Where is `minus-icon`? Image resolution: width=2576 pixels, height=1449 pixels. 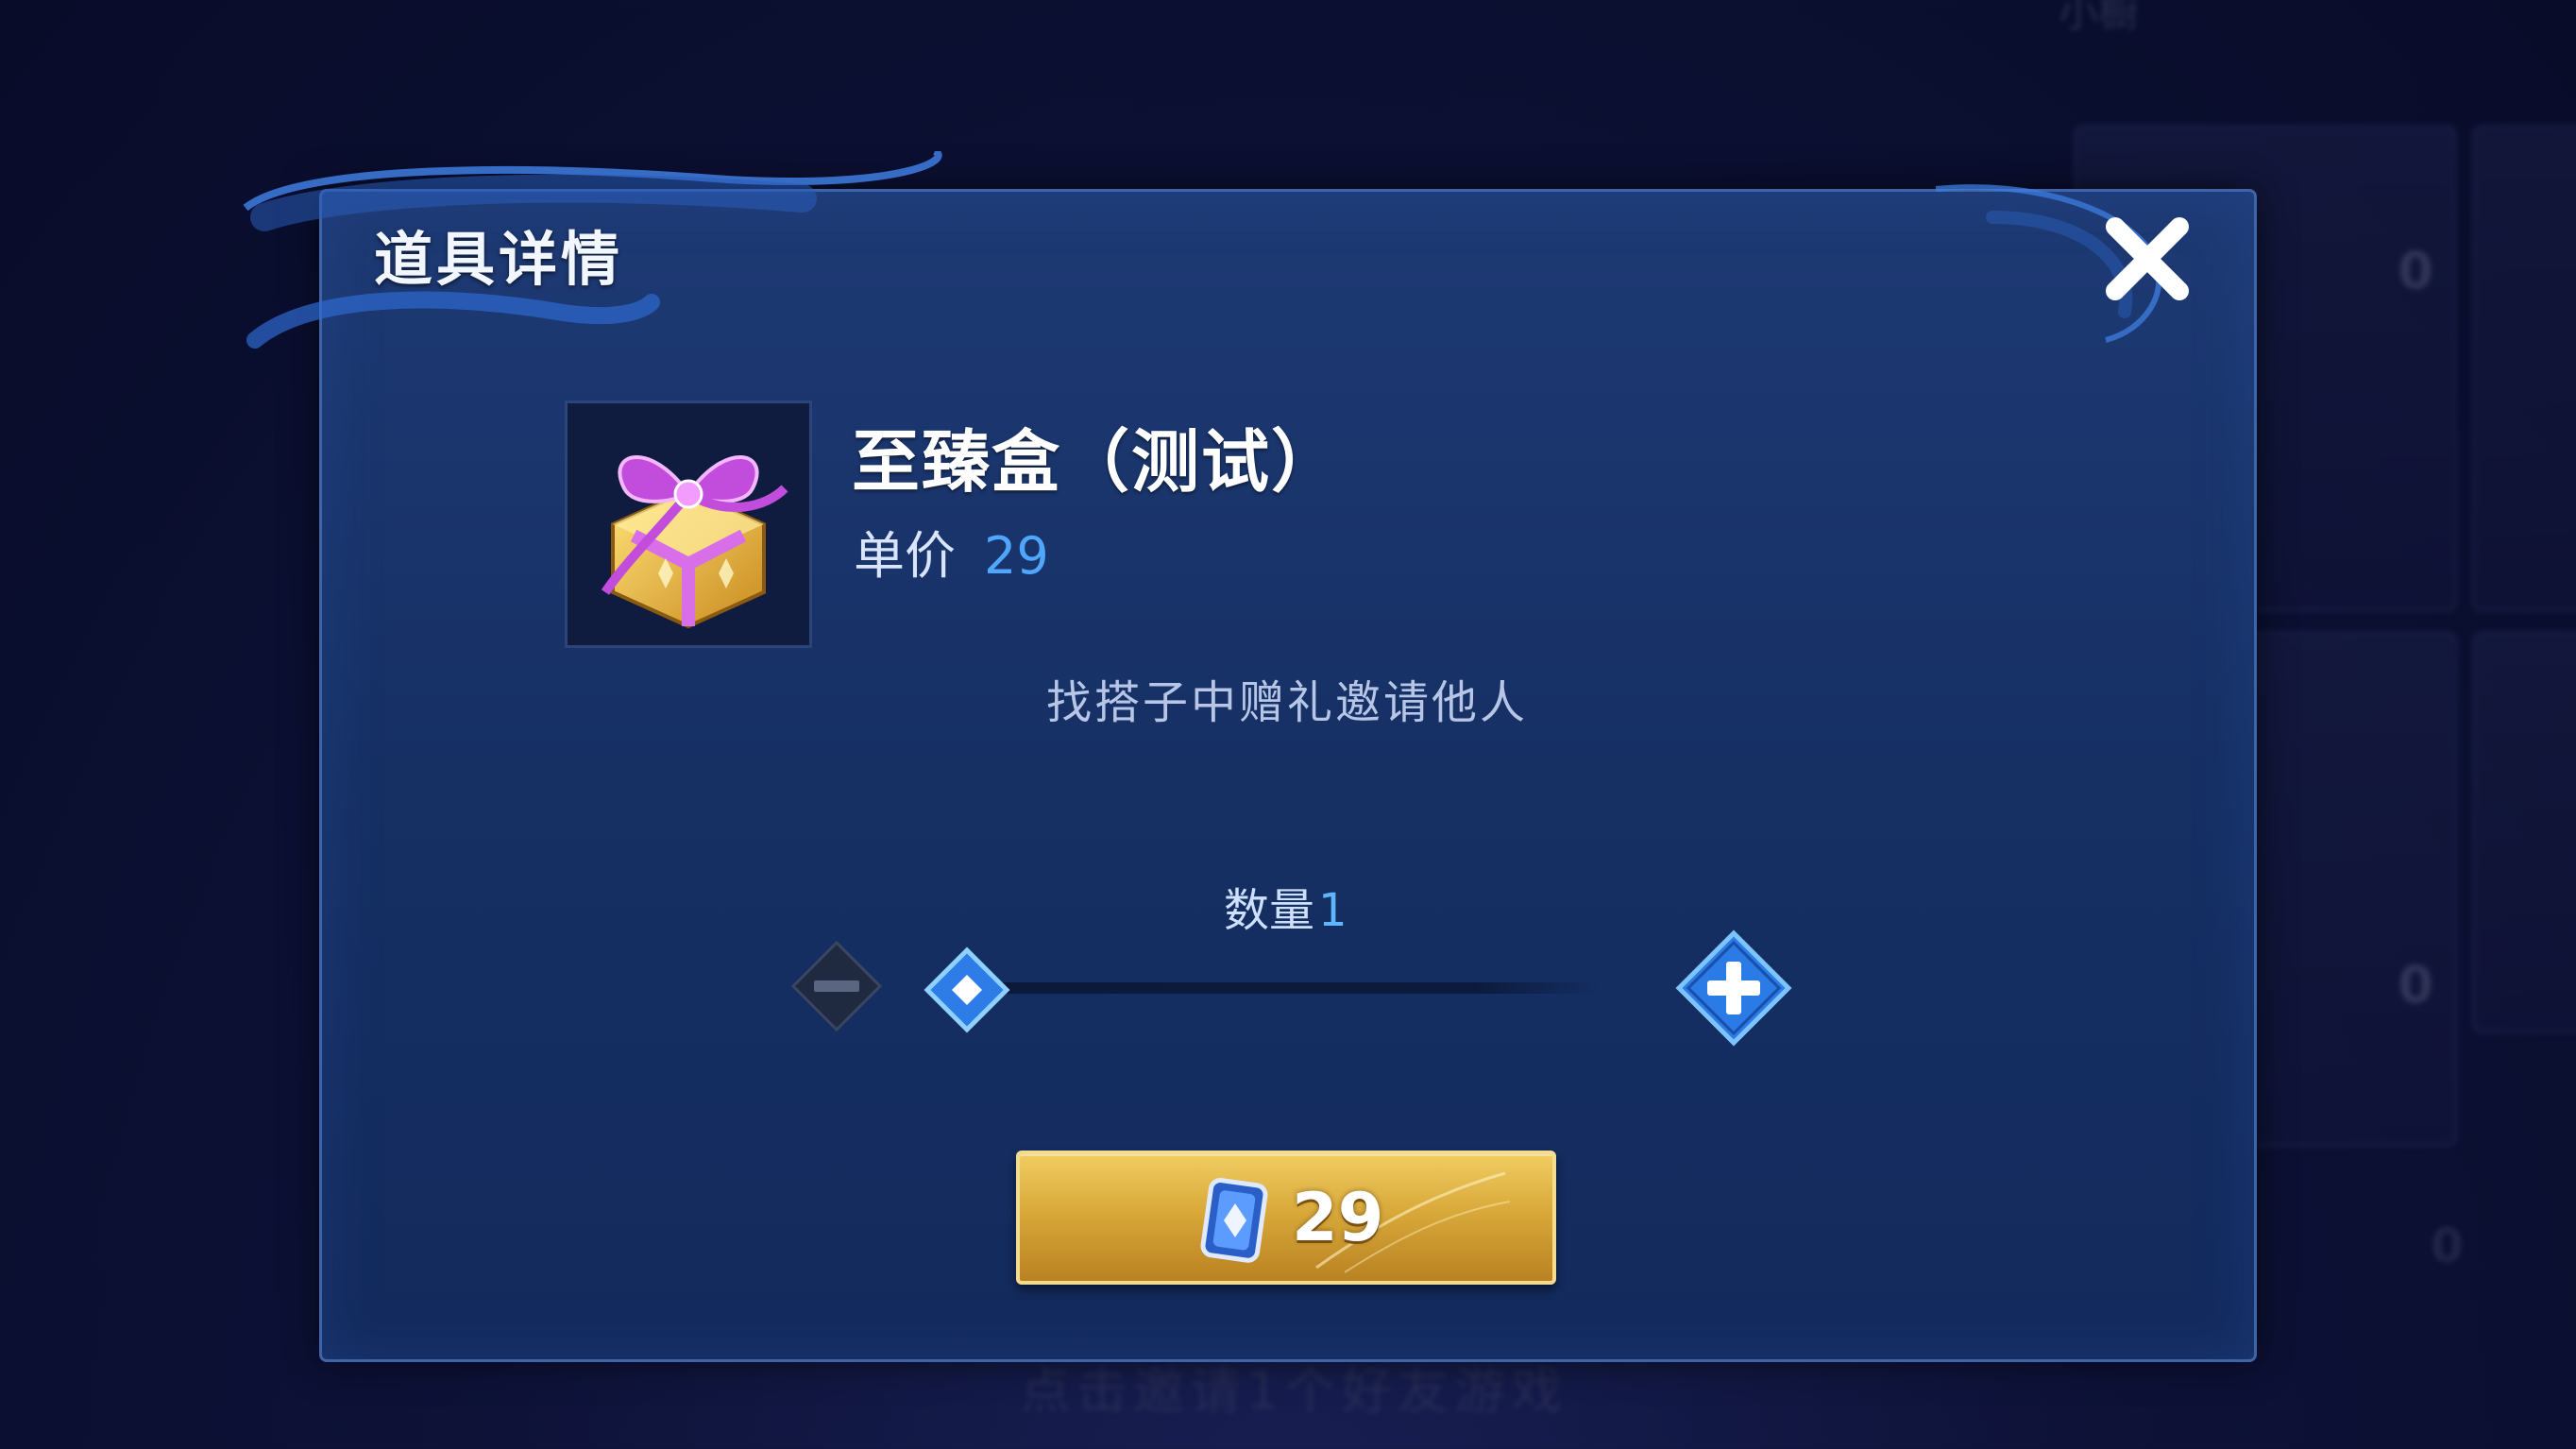
minus-icon is located at coordinates (836, 986).